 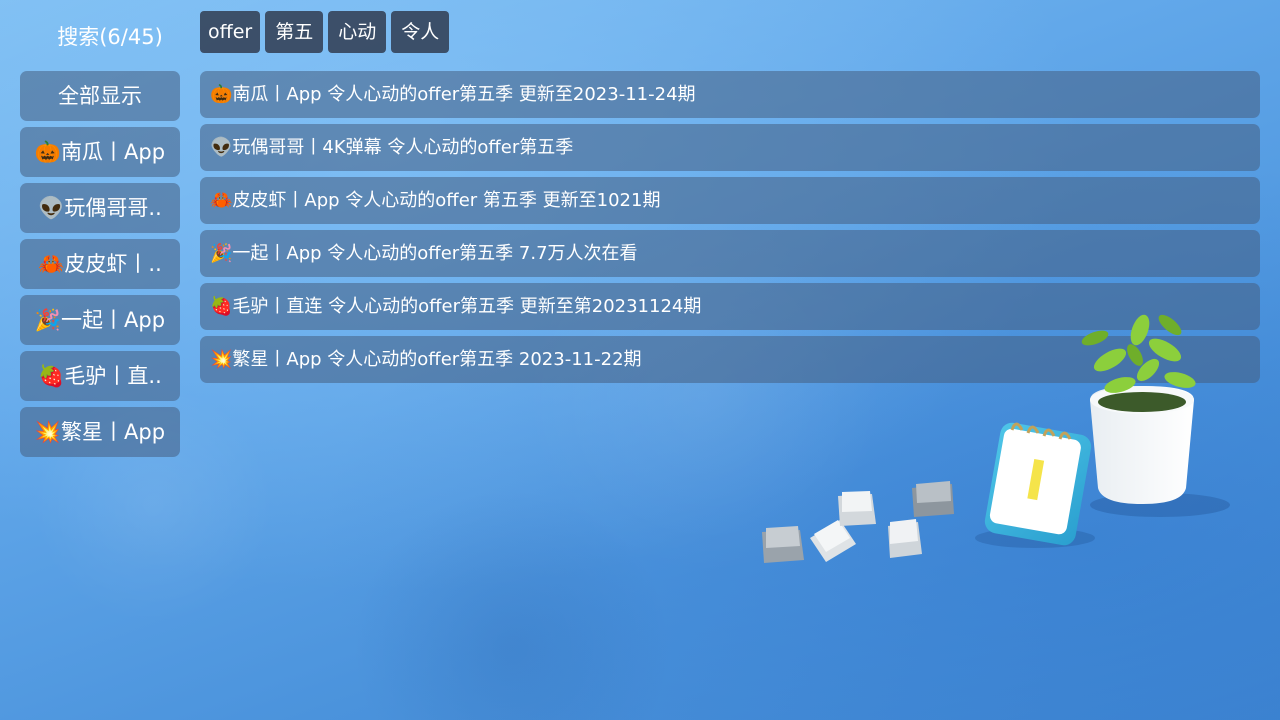 What do you see at coordinates (230, 32) in the screenshot?
I see `keyword-tag: offer` at bounding box center [230, 32].